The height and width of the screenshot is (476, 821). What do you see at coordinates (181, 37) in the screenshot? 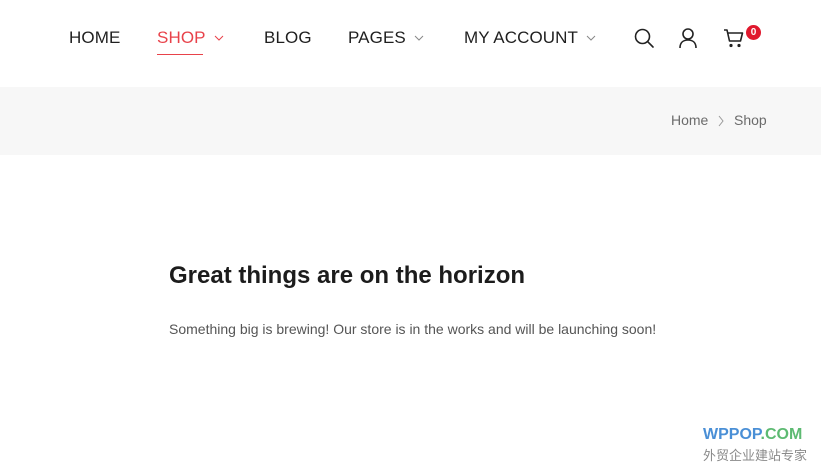
I see `nav-shop-label: SHOP` at bounding box center [181, 37].